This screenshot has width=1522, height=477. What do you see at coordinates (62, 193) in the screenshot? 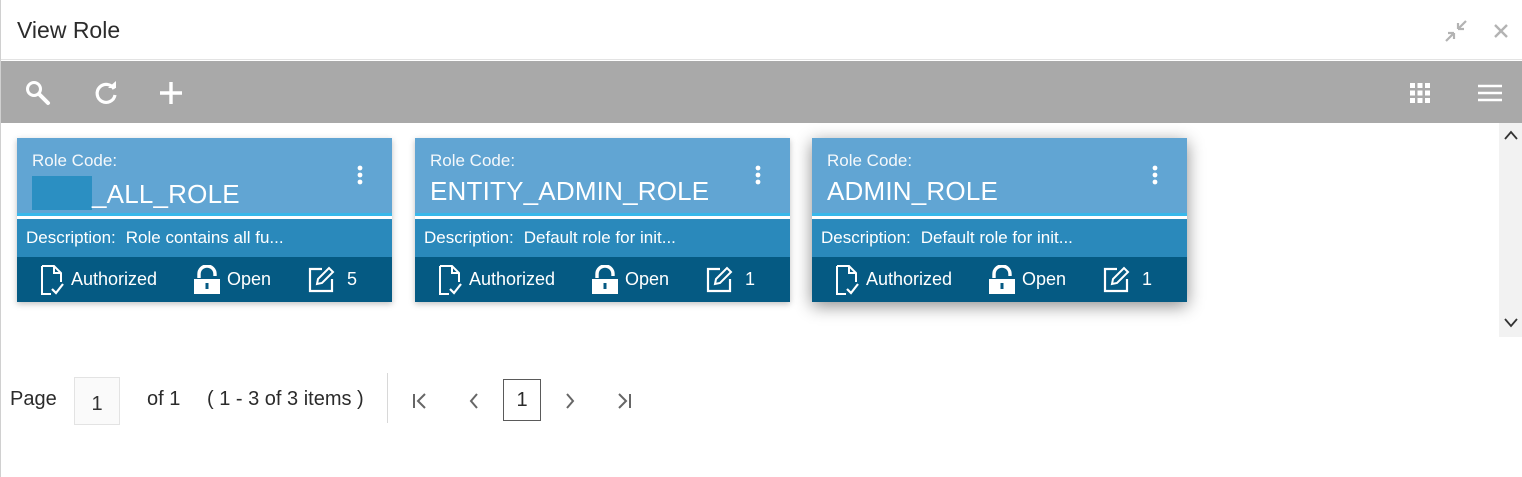
I see `redacted-block` at bounding box center [62, 193].